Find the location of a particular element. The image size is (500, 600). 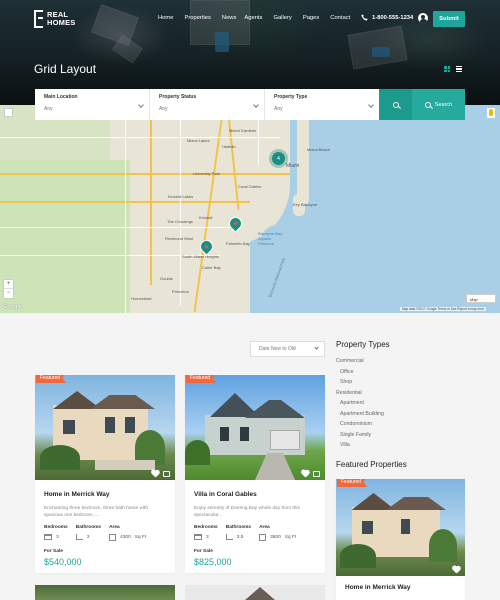

type-select: Property Type Any is located at coordinates (322, 104).